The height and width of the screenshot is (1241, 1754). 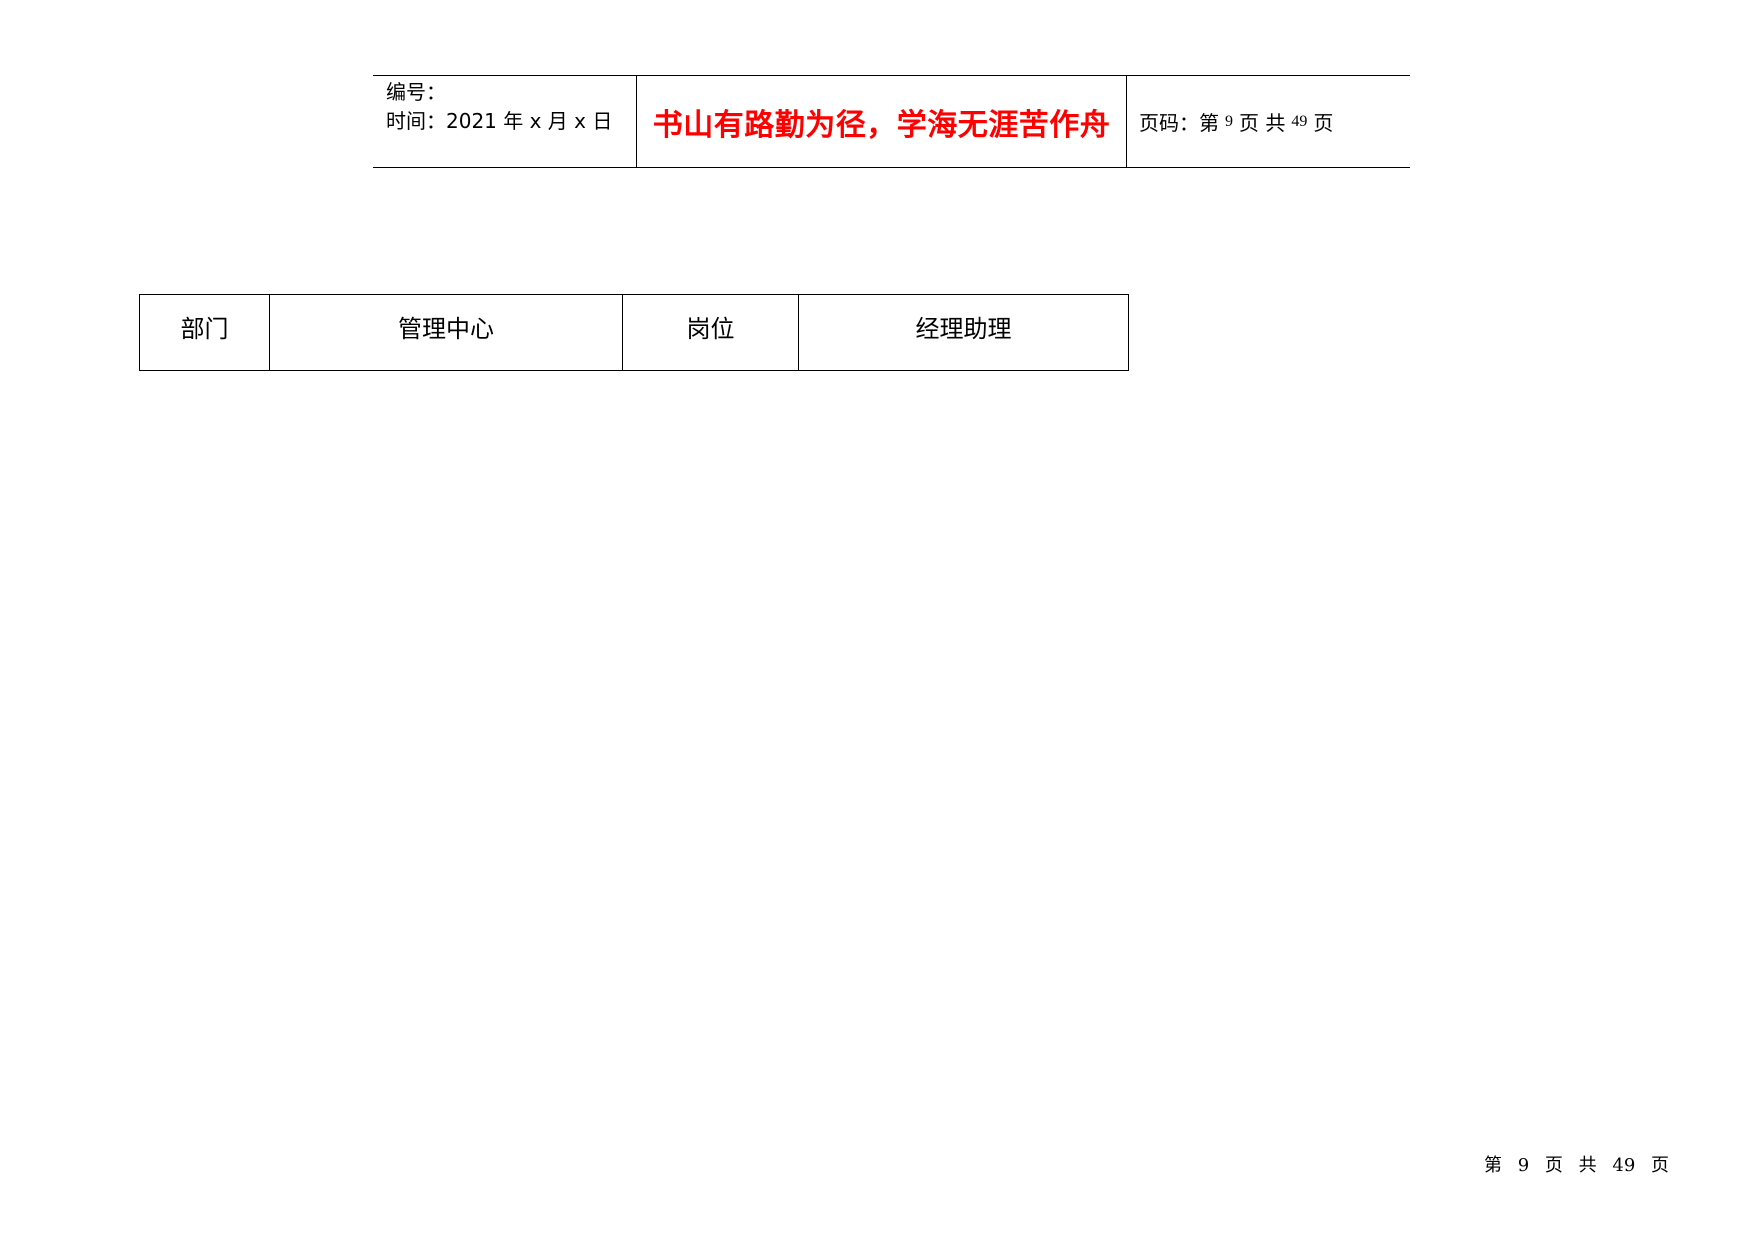 What do you see at coordinates (1299, 121) in the screenshot?
I see `header-page-total: 49` at bounding box center [1299, 121].